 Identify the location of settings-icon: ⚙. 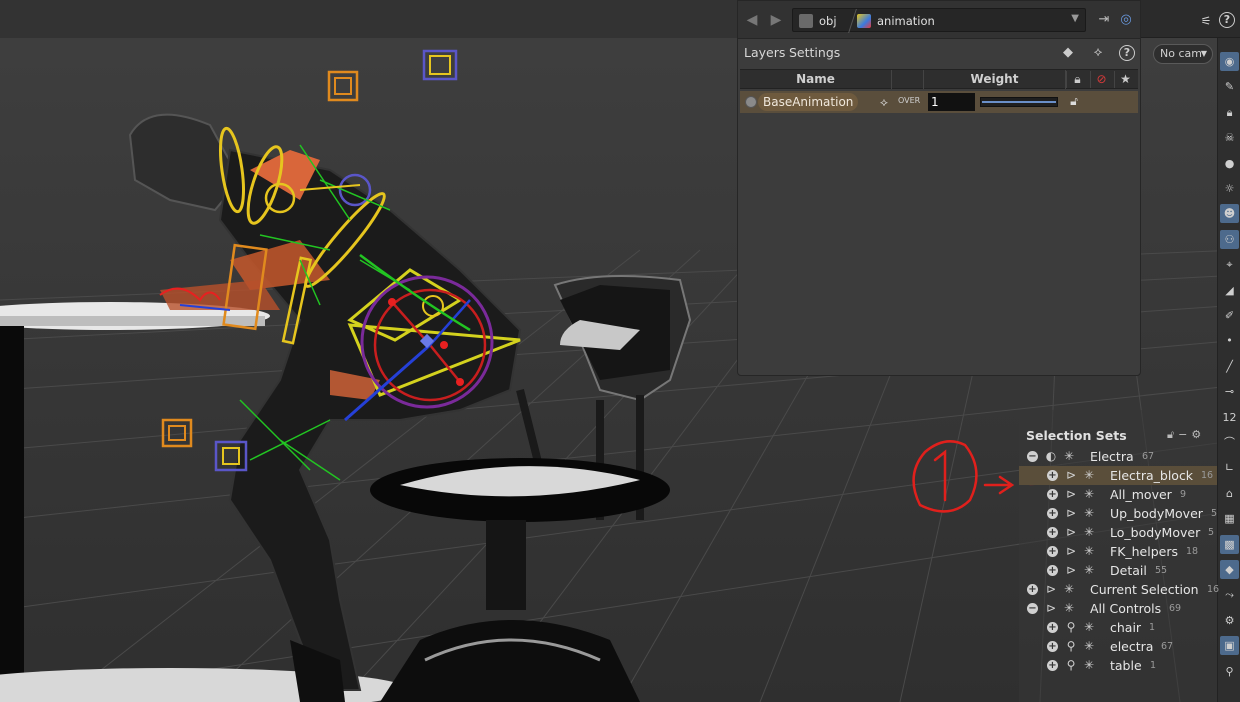
(1229, 620).